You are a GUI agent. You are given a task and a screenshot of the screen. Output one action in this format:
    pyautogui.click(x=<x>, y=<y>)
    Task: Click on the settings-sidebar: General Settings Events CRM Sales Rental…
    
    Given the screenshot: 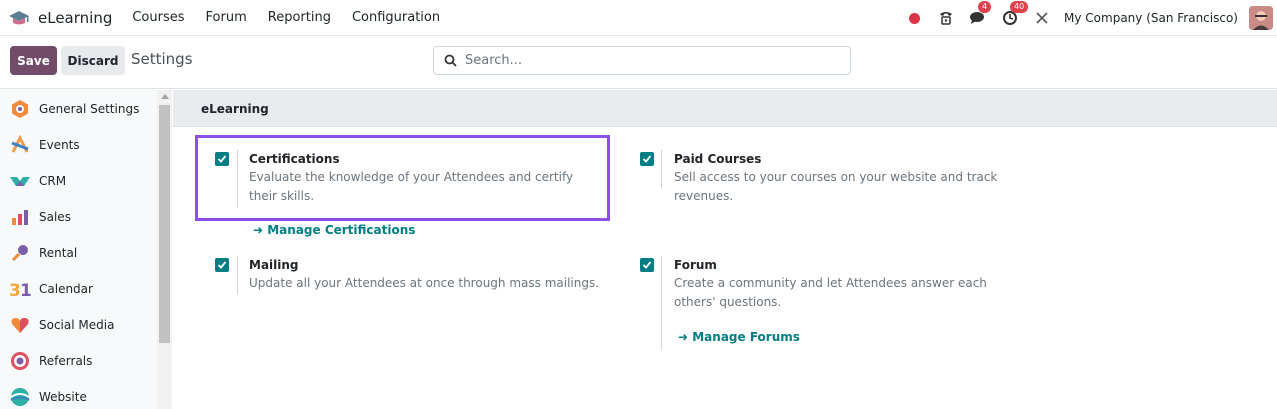 What is the action you would take?
    pyautogui.click(x=86, y=249)
    